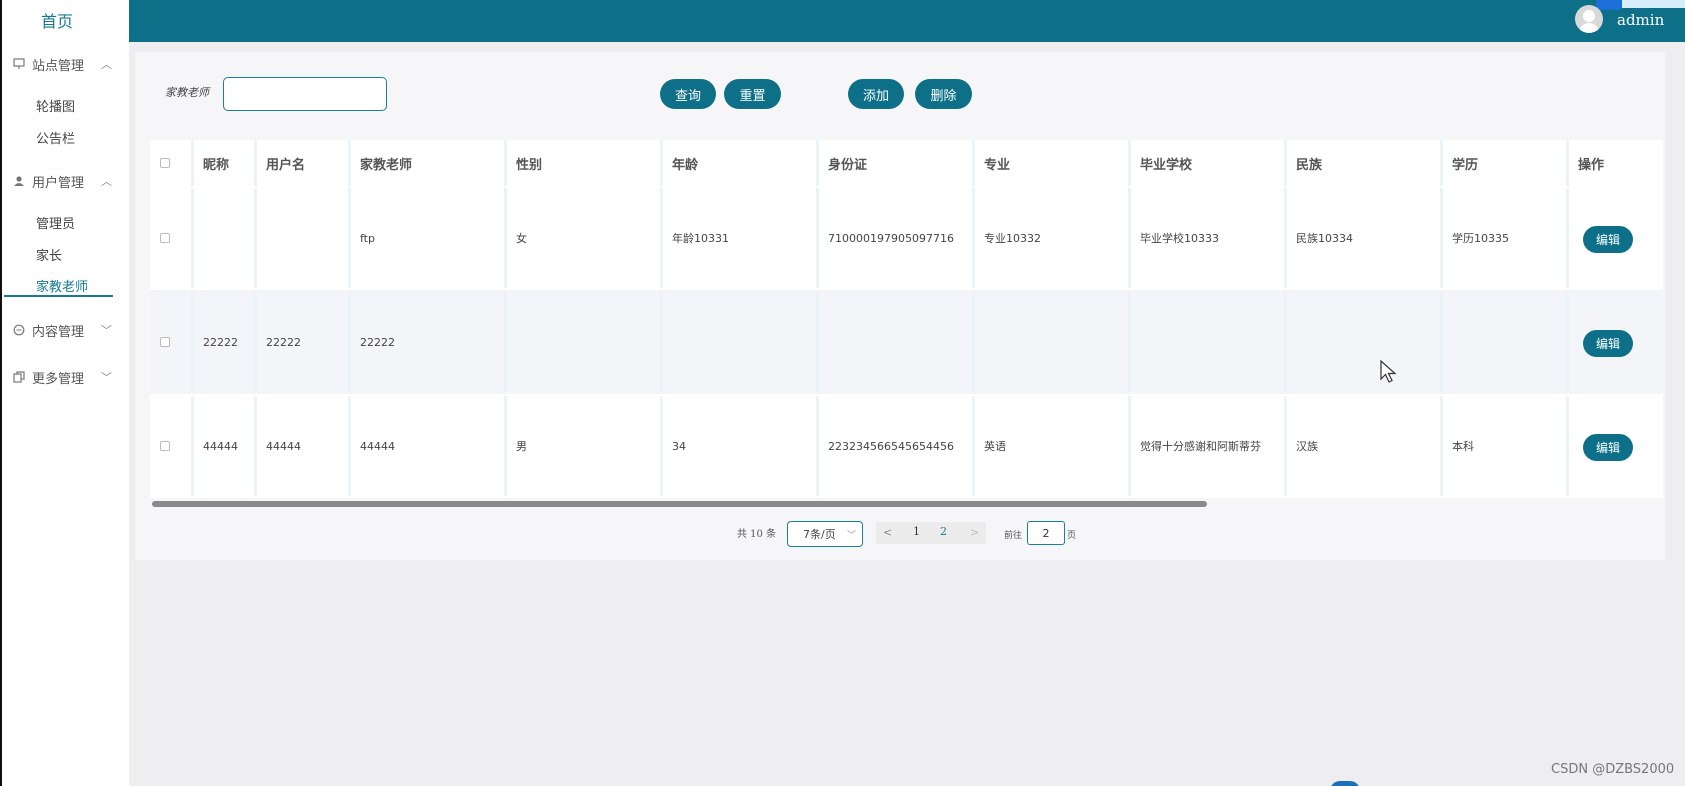  I want to click on col-header: 身份证, so click(897, 163).